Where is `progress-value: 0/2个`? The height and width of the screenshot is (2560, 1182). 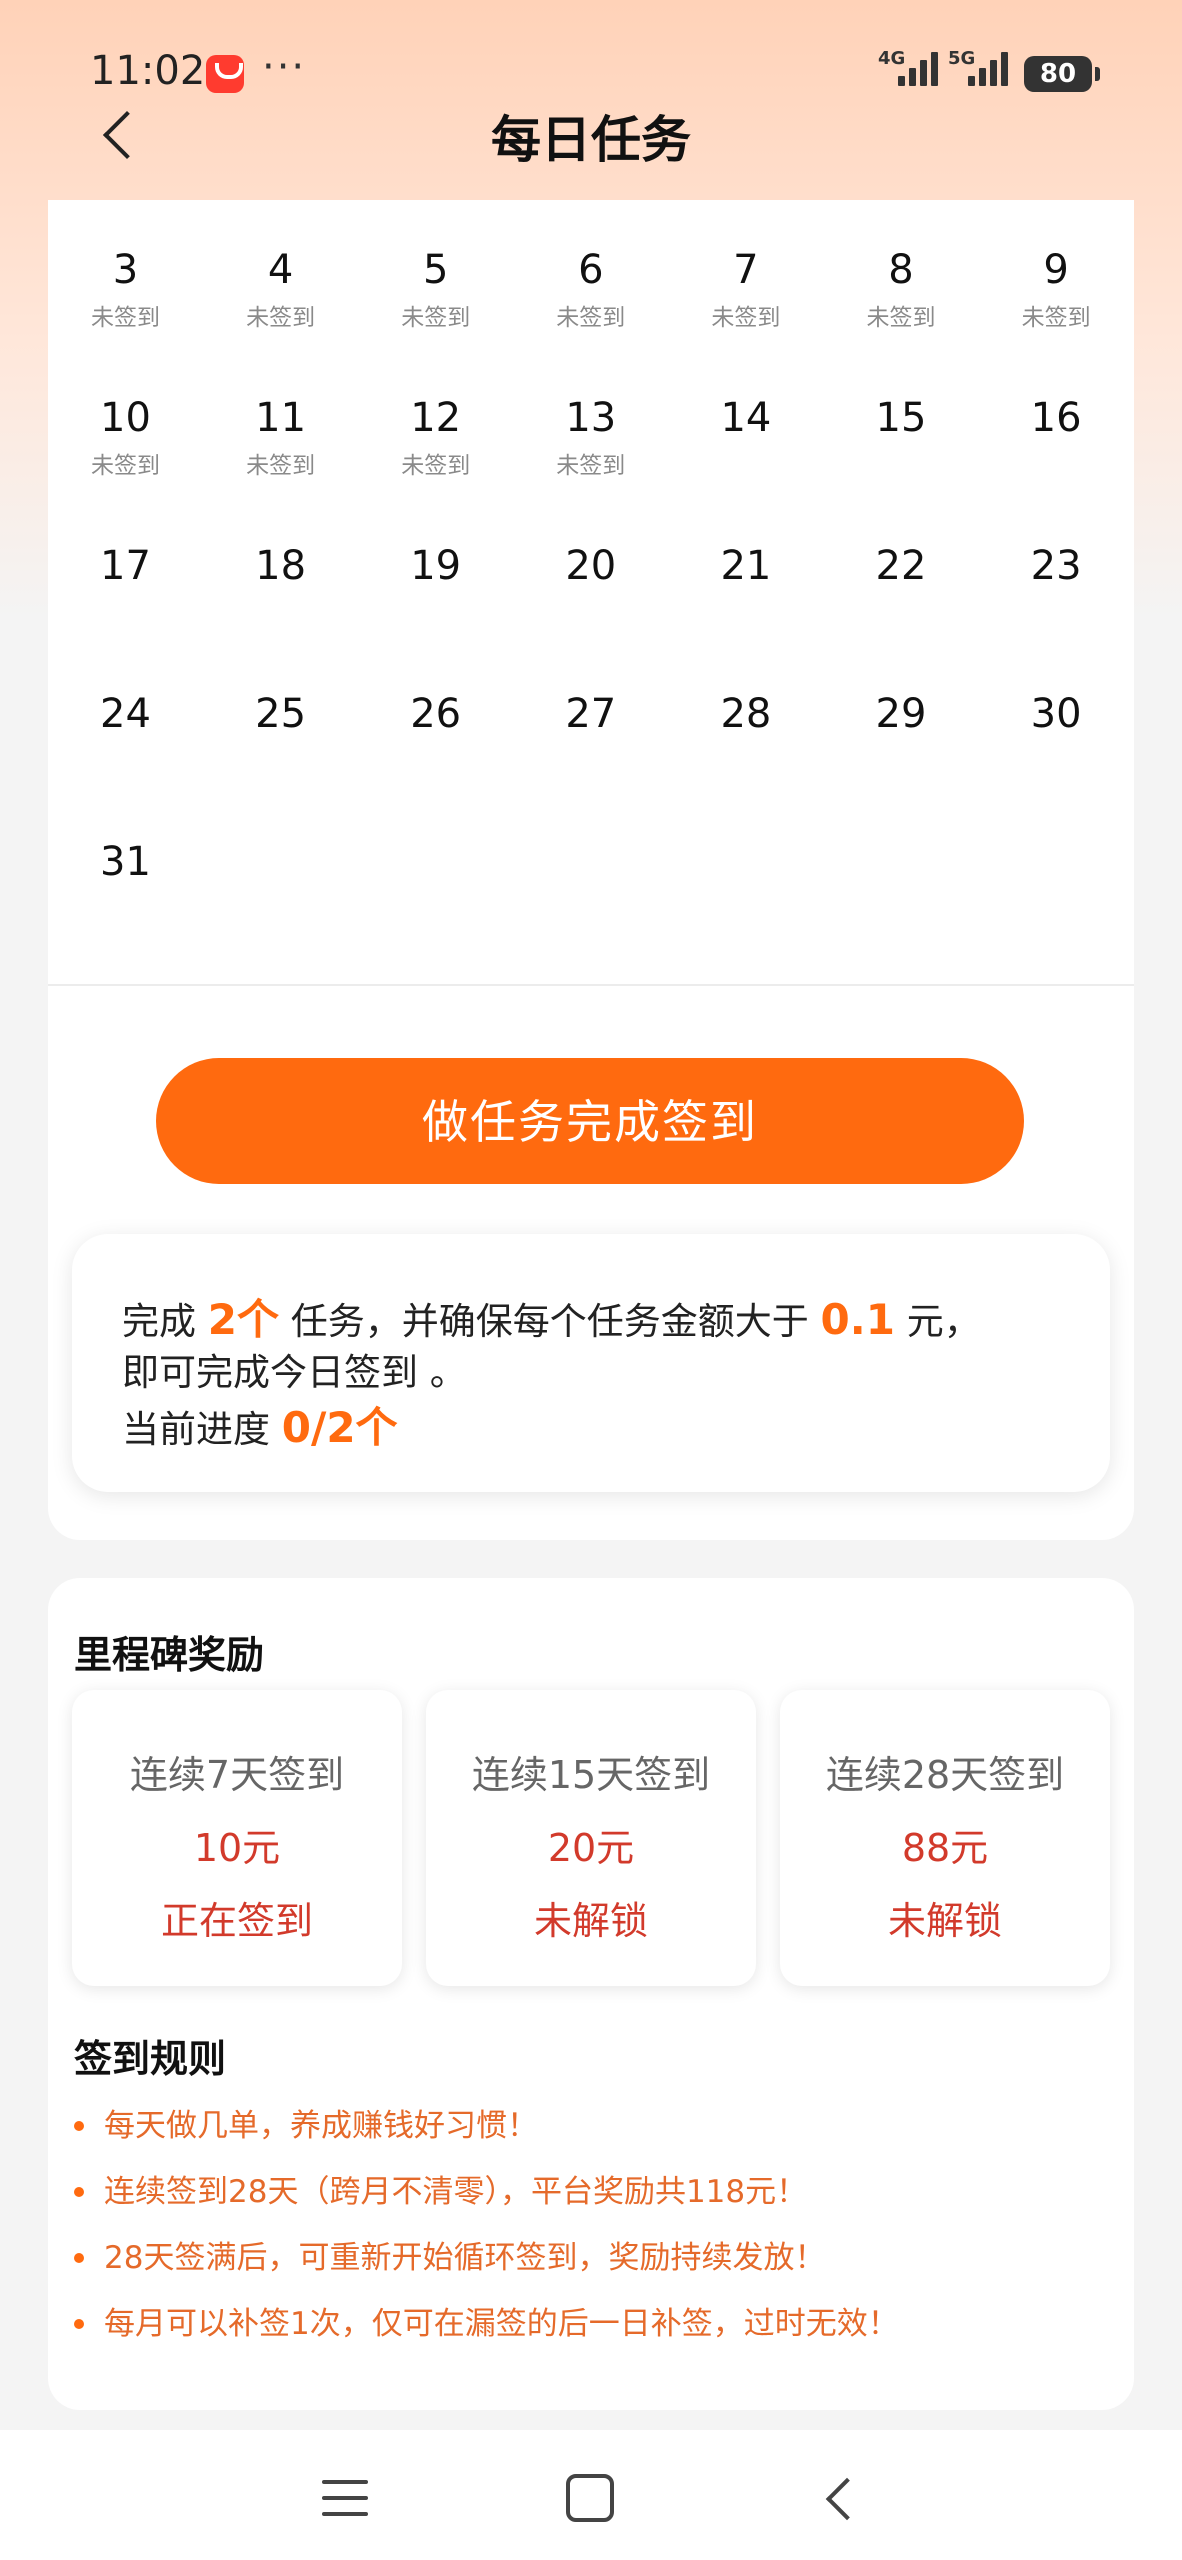 progress-value: 0/2个 is located at coordinates (339, 1427).